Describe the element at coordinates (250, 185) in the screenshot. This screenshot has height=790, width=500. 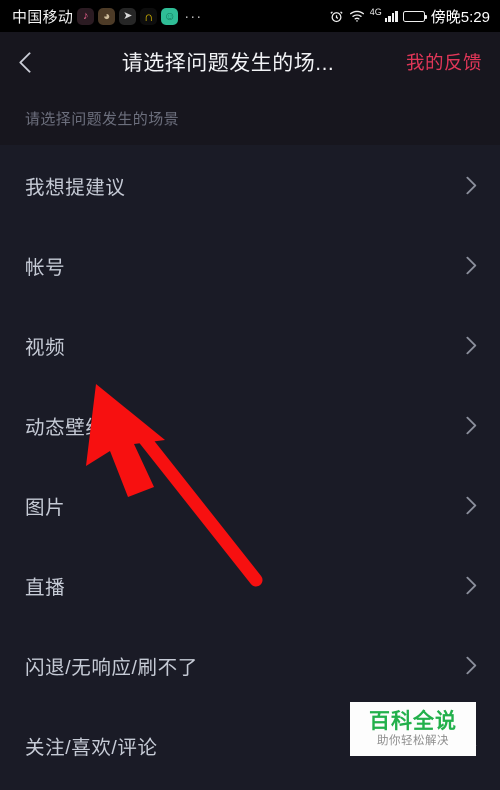
I see `list-item: 我想提建议` at that location.